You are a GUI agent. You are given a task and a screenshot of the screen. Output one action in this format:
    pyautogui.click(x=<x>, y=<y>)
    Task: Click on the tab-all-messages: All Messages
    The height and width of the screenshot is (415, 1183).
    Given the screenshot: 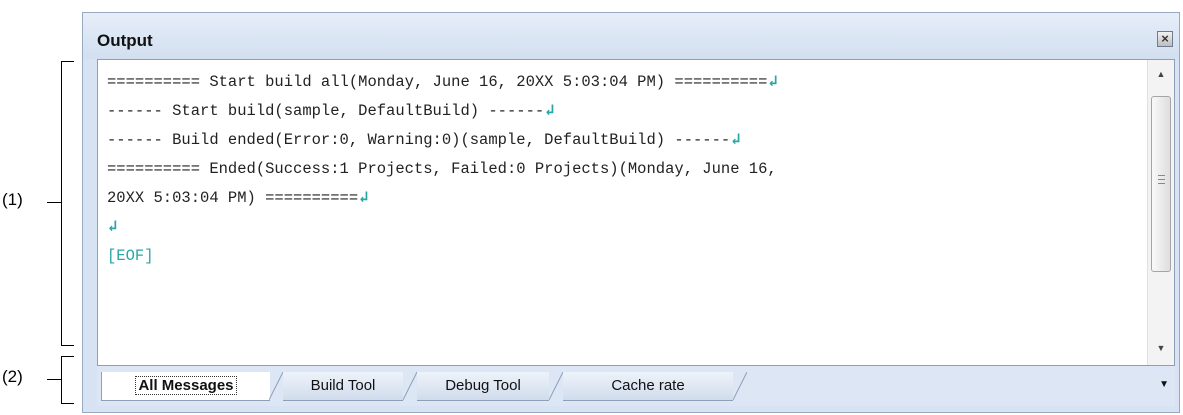 What is the action you would take?
    pyautogui.click(x=185, y=386)
    